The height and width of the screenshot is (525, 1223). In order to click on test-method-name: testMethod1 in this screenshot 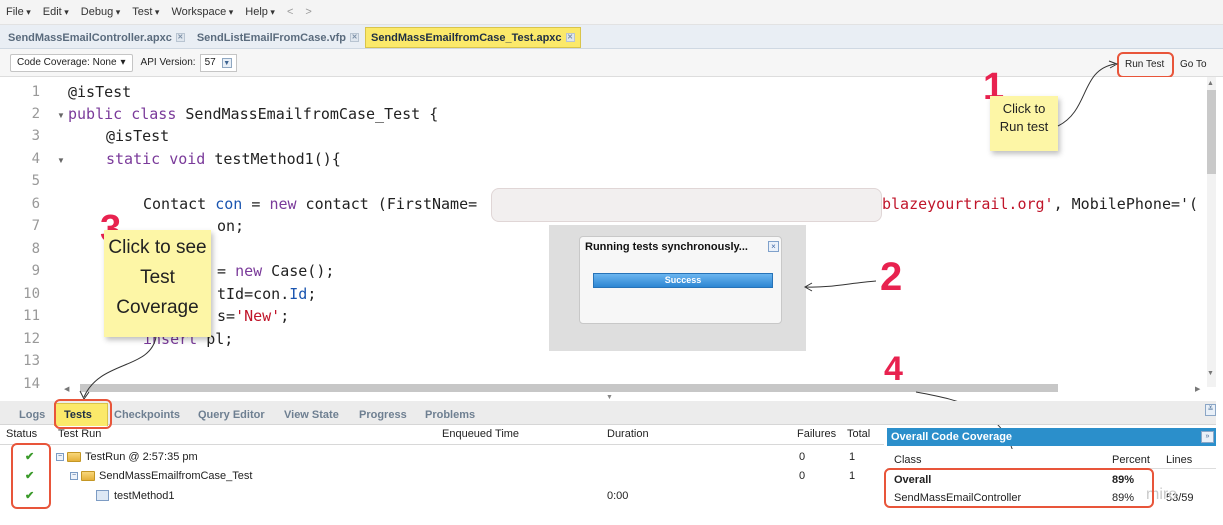, I will do `click(144, 496)`.